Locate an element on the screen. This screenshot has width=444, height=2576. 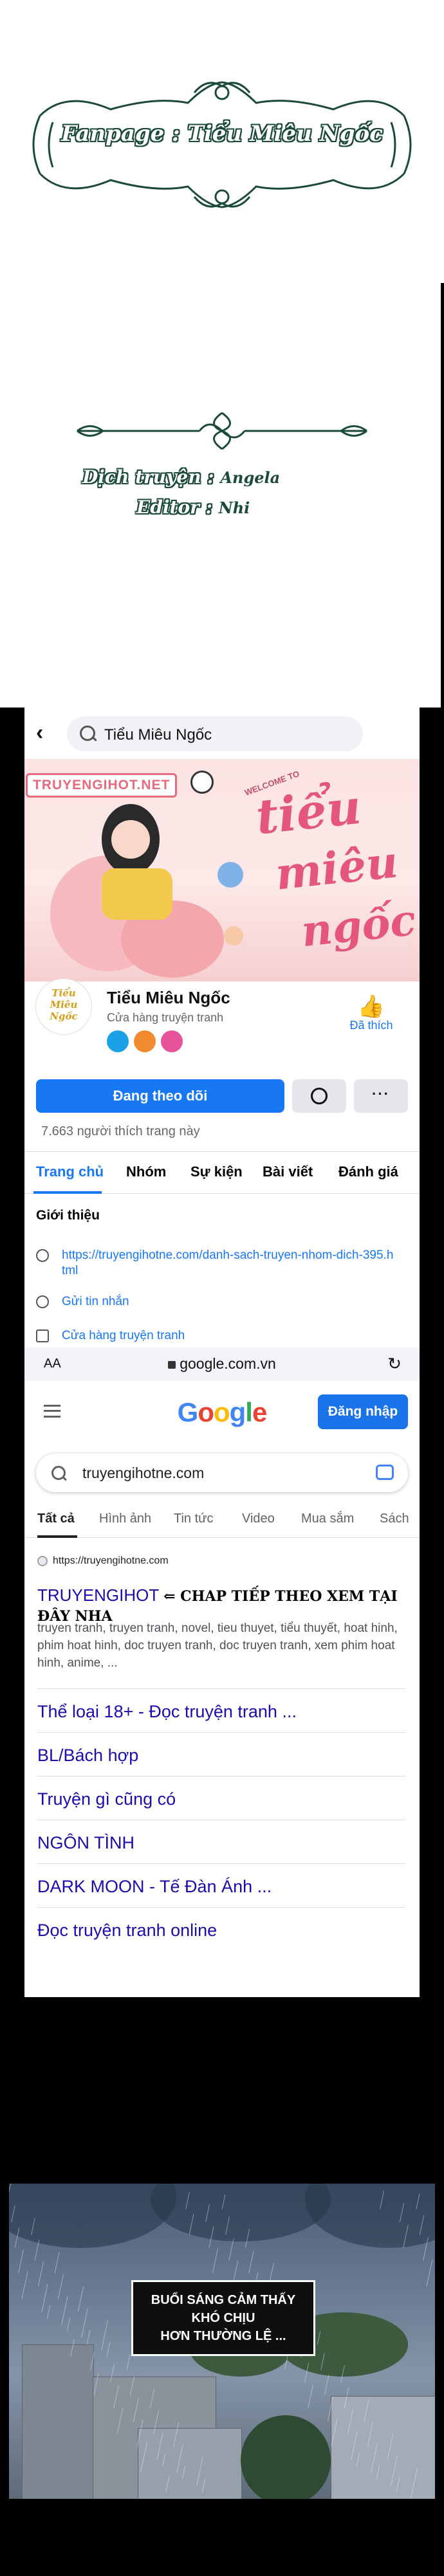
back-arrow-icon: ‹ is located at coordinates (39, 732).